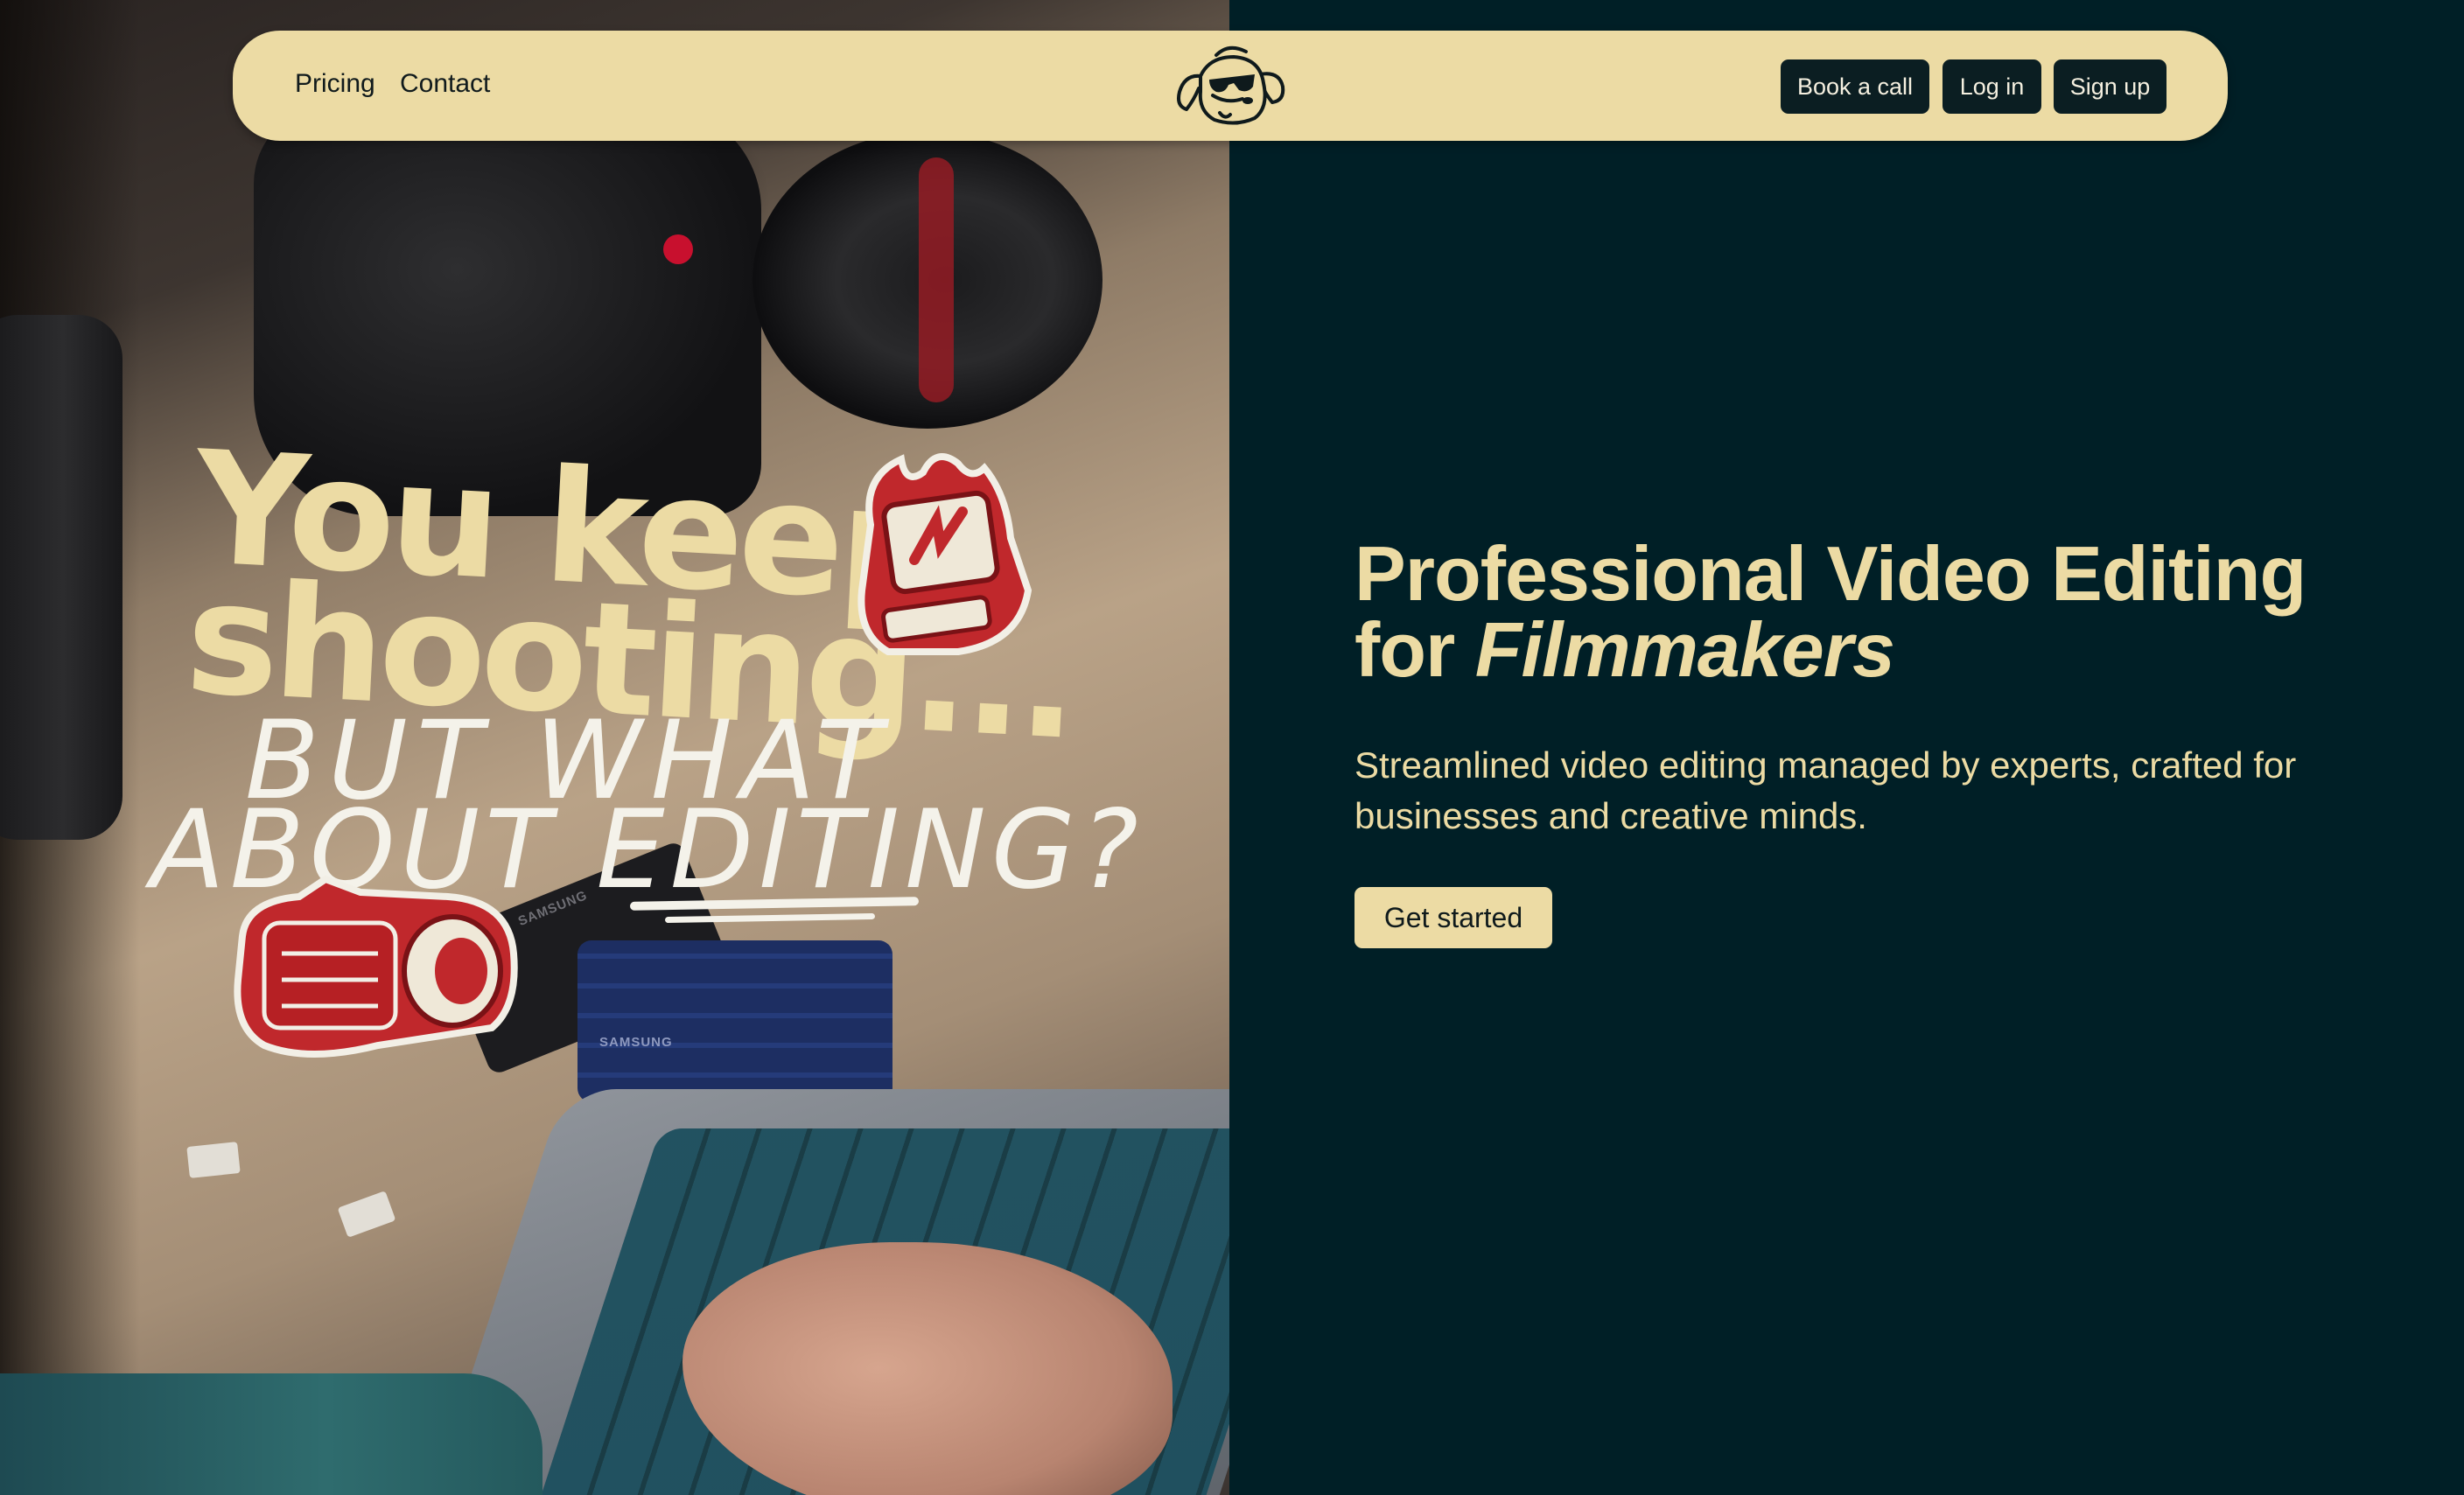 The height and width of the screenshot is (1495, 2464). I want to click on photo-sleeve, so click(271, 1434).